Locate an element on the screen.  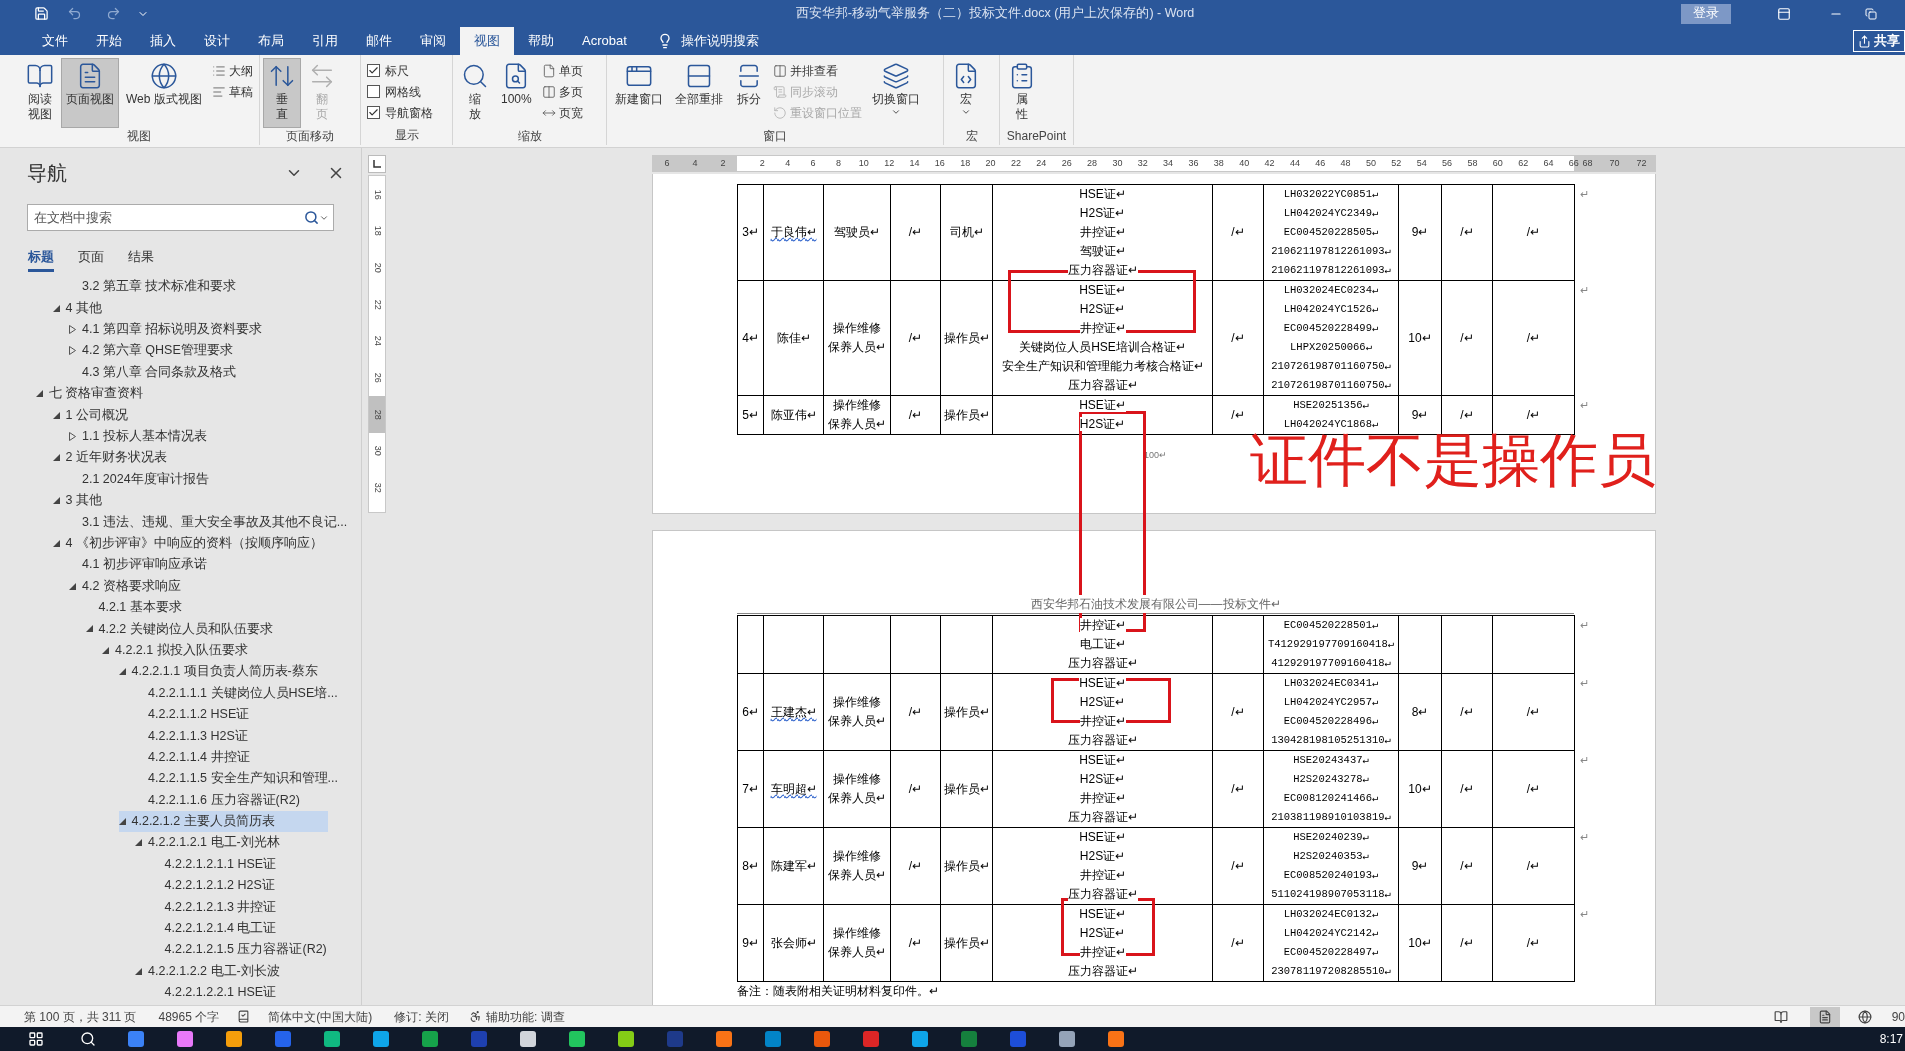
nav-heading: 4.2 第六章 QHSE管理要求 is located at coordinates (198, 351).